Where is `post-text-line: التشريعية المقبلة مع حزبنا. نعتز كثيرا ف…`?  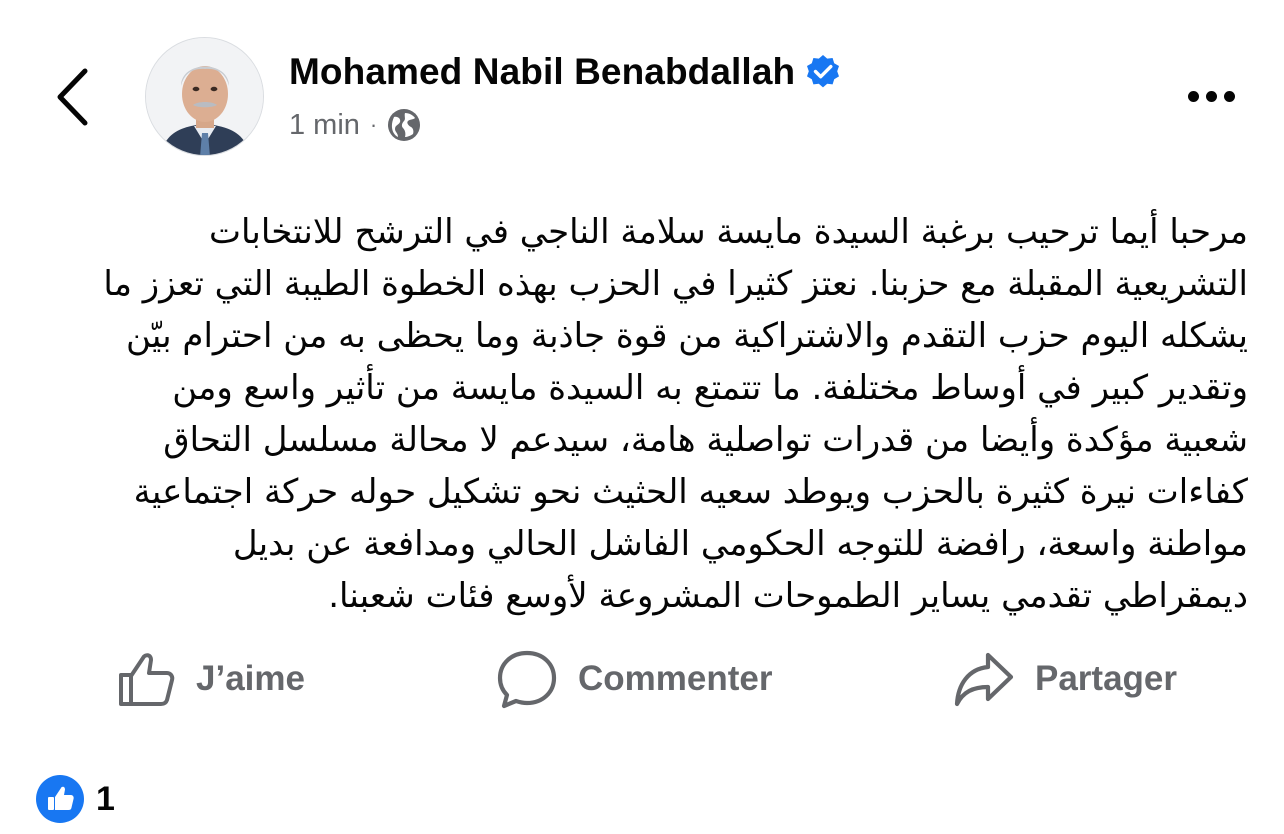 post-text-line: التشريعية المقبلة مع حزبنا. نعتز كثيرا ف… is located at coordinates (675, 284).